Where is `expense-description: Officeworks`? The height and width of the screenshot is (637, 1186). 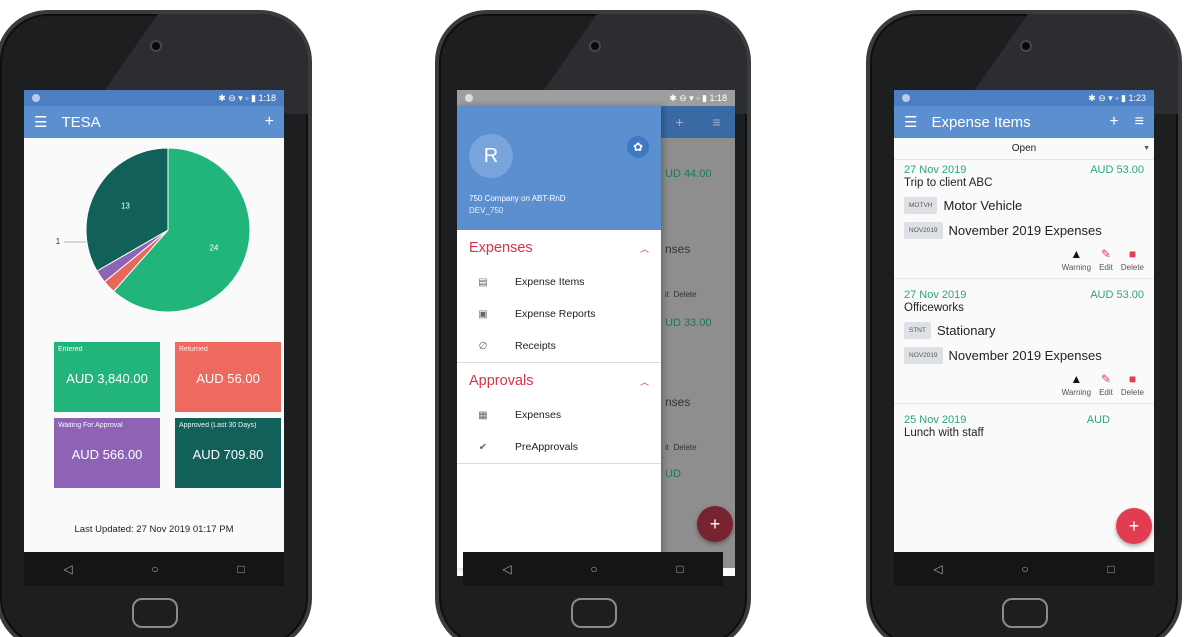
expense-description: Officeworks is located at coordinates (934, 308).